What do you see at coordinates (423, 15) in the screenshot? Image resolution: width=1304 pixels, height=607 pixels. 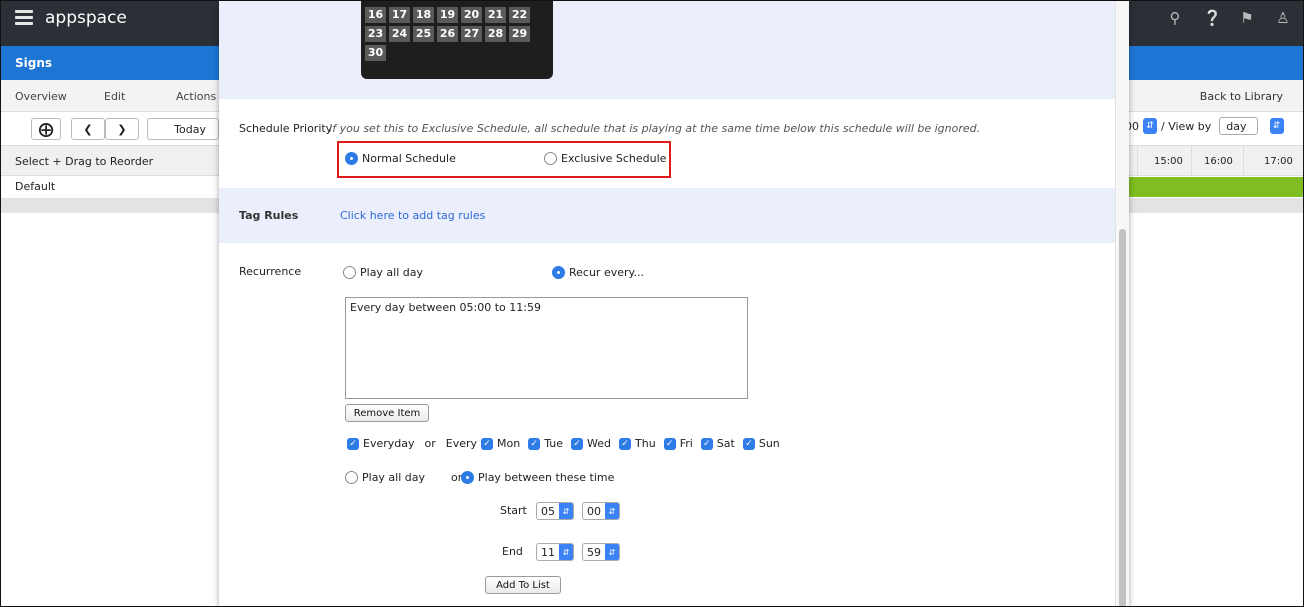 I see `calendar-day: 18` at bounding box center [423, 15].